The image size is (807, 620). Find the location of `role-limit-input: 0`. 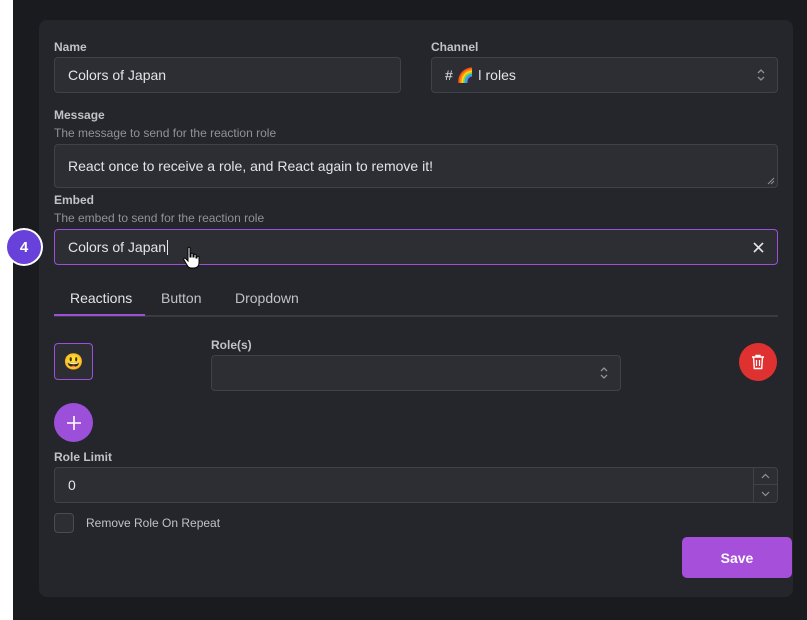

role-limit-input: 0 is located at coordinates (416, 485).